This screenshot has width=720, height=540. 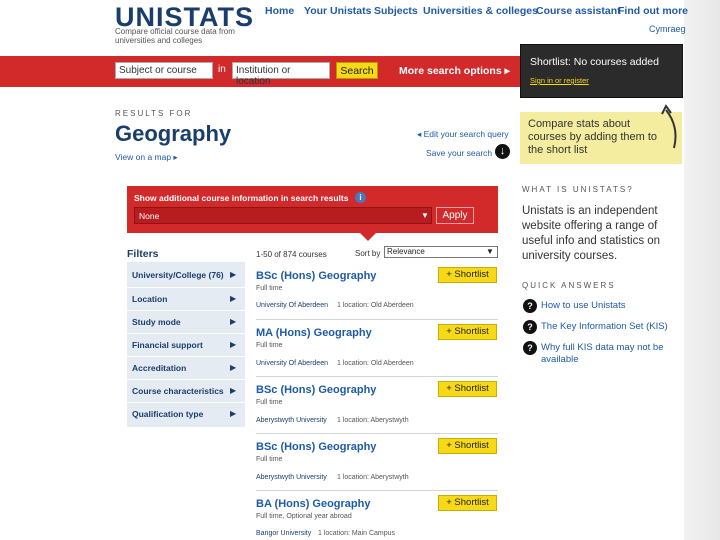 I want to click on results-for-label: RESULTS FOR, so click(x=154, y=113).